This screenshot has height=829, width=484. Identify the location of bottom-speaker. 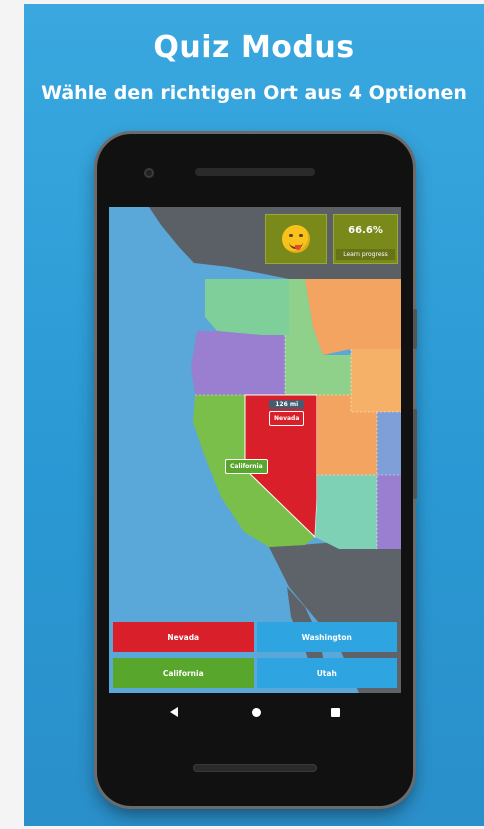
(255, 768).